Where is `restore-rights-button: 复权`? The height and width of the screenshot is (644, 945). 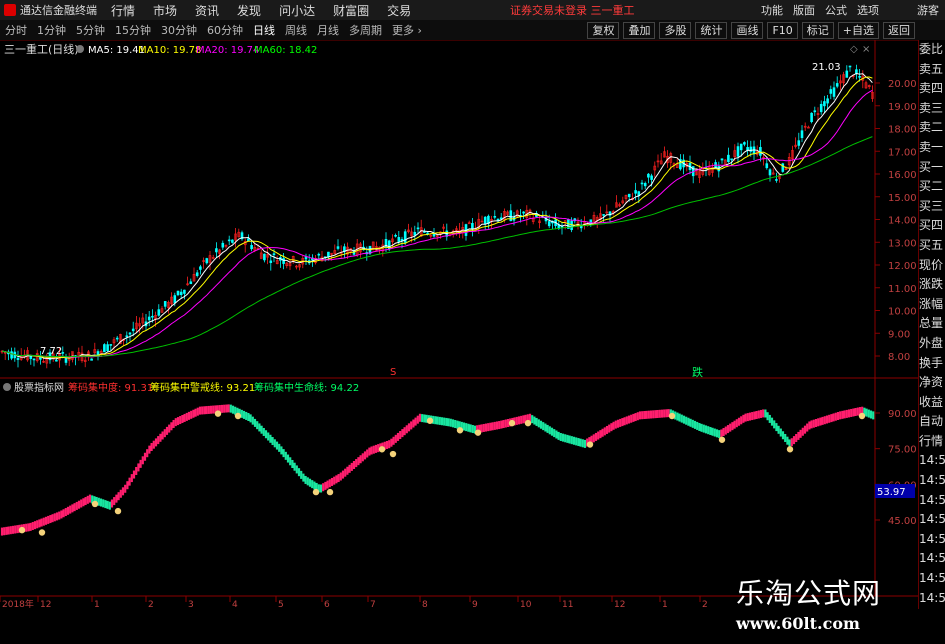 restore-rights-button: 复权 is located at coordinates (603, 30).